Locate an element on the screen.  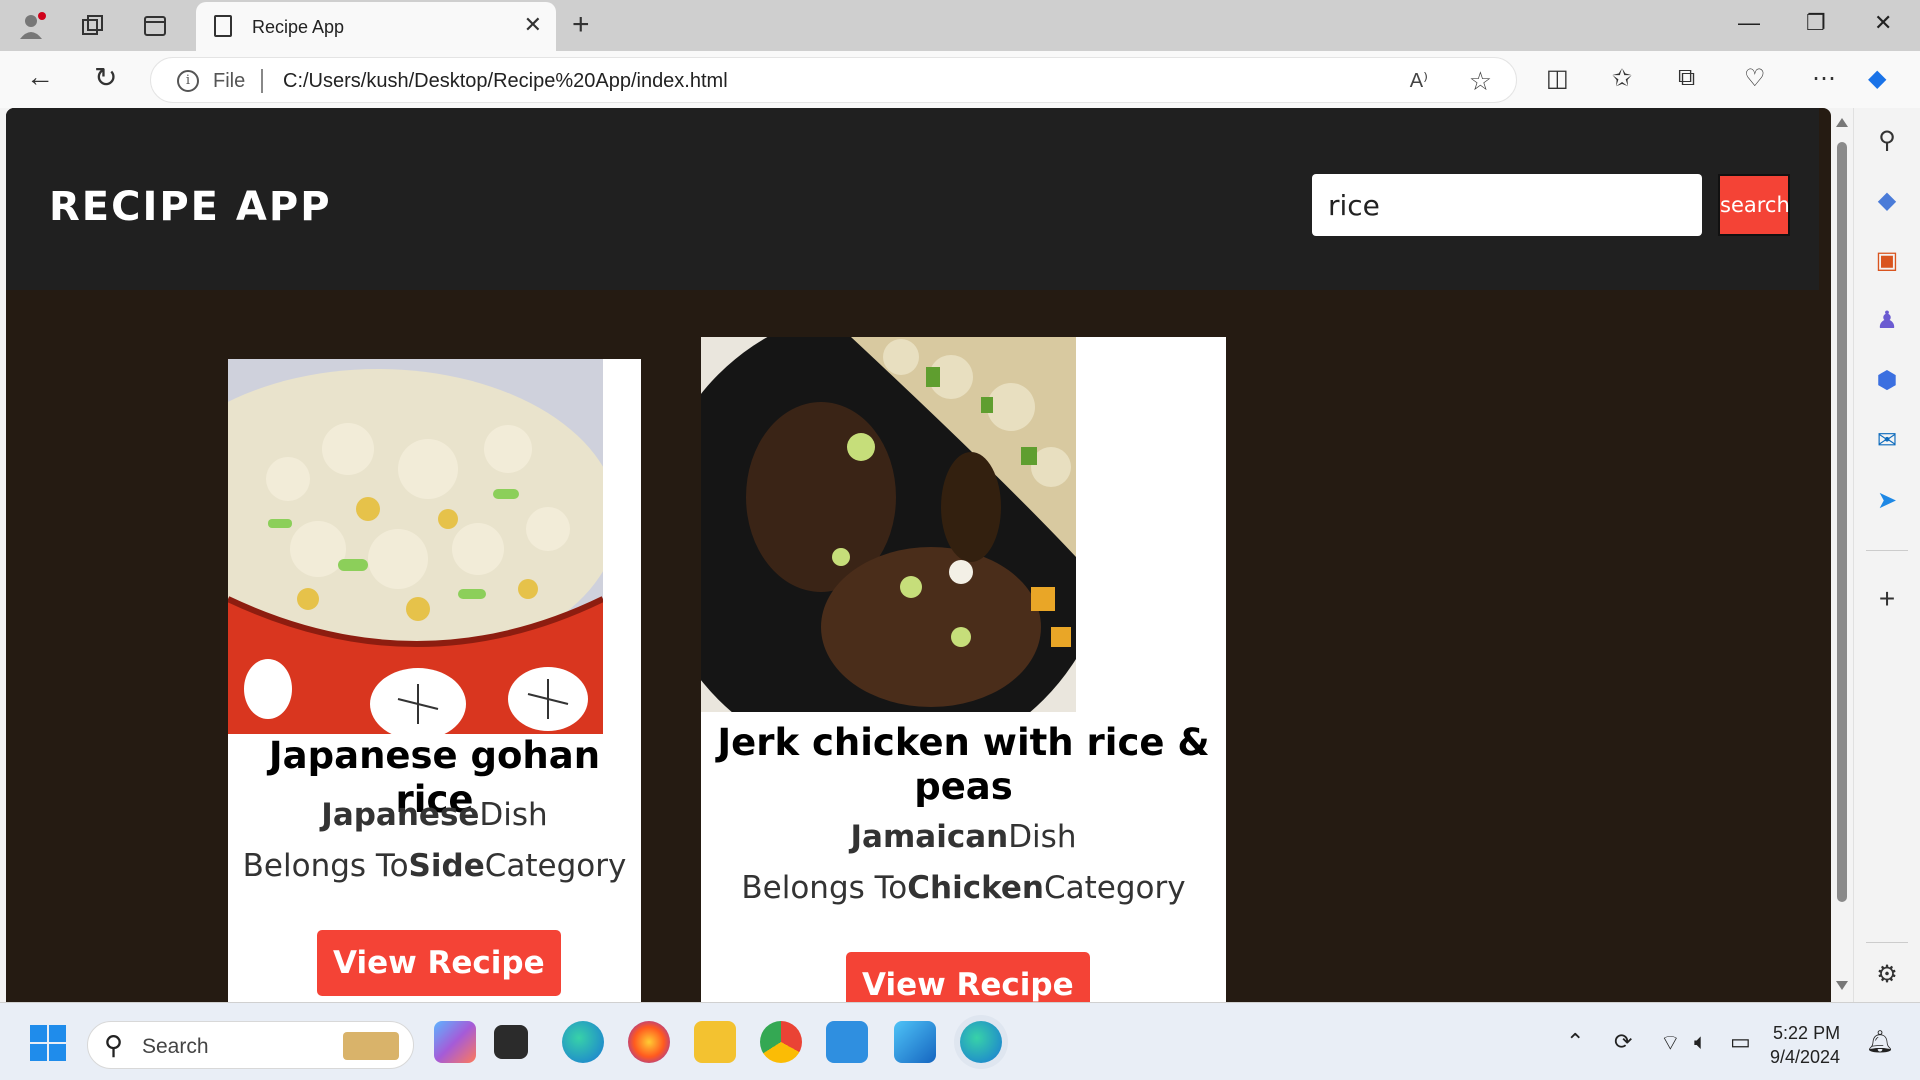
area-name: Japanese is located at coordinates (400, 815).